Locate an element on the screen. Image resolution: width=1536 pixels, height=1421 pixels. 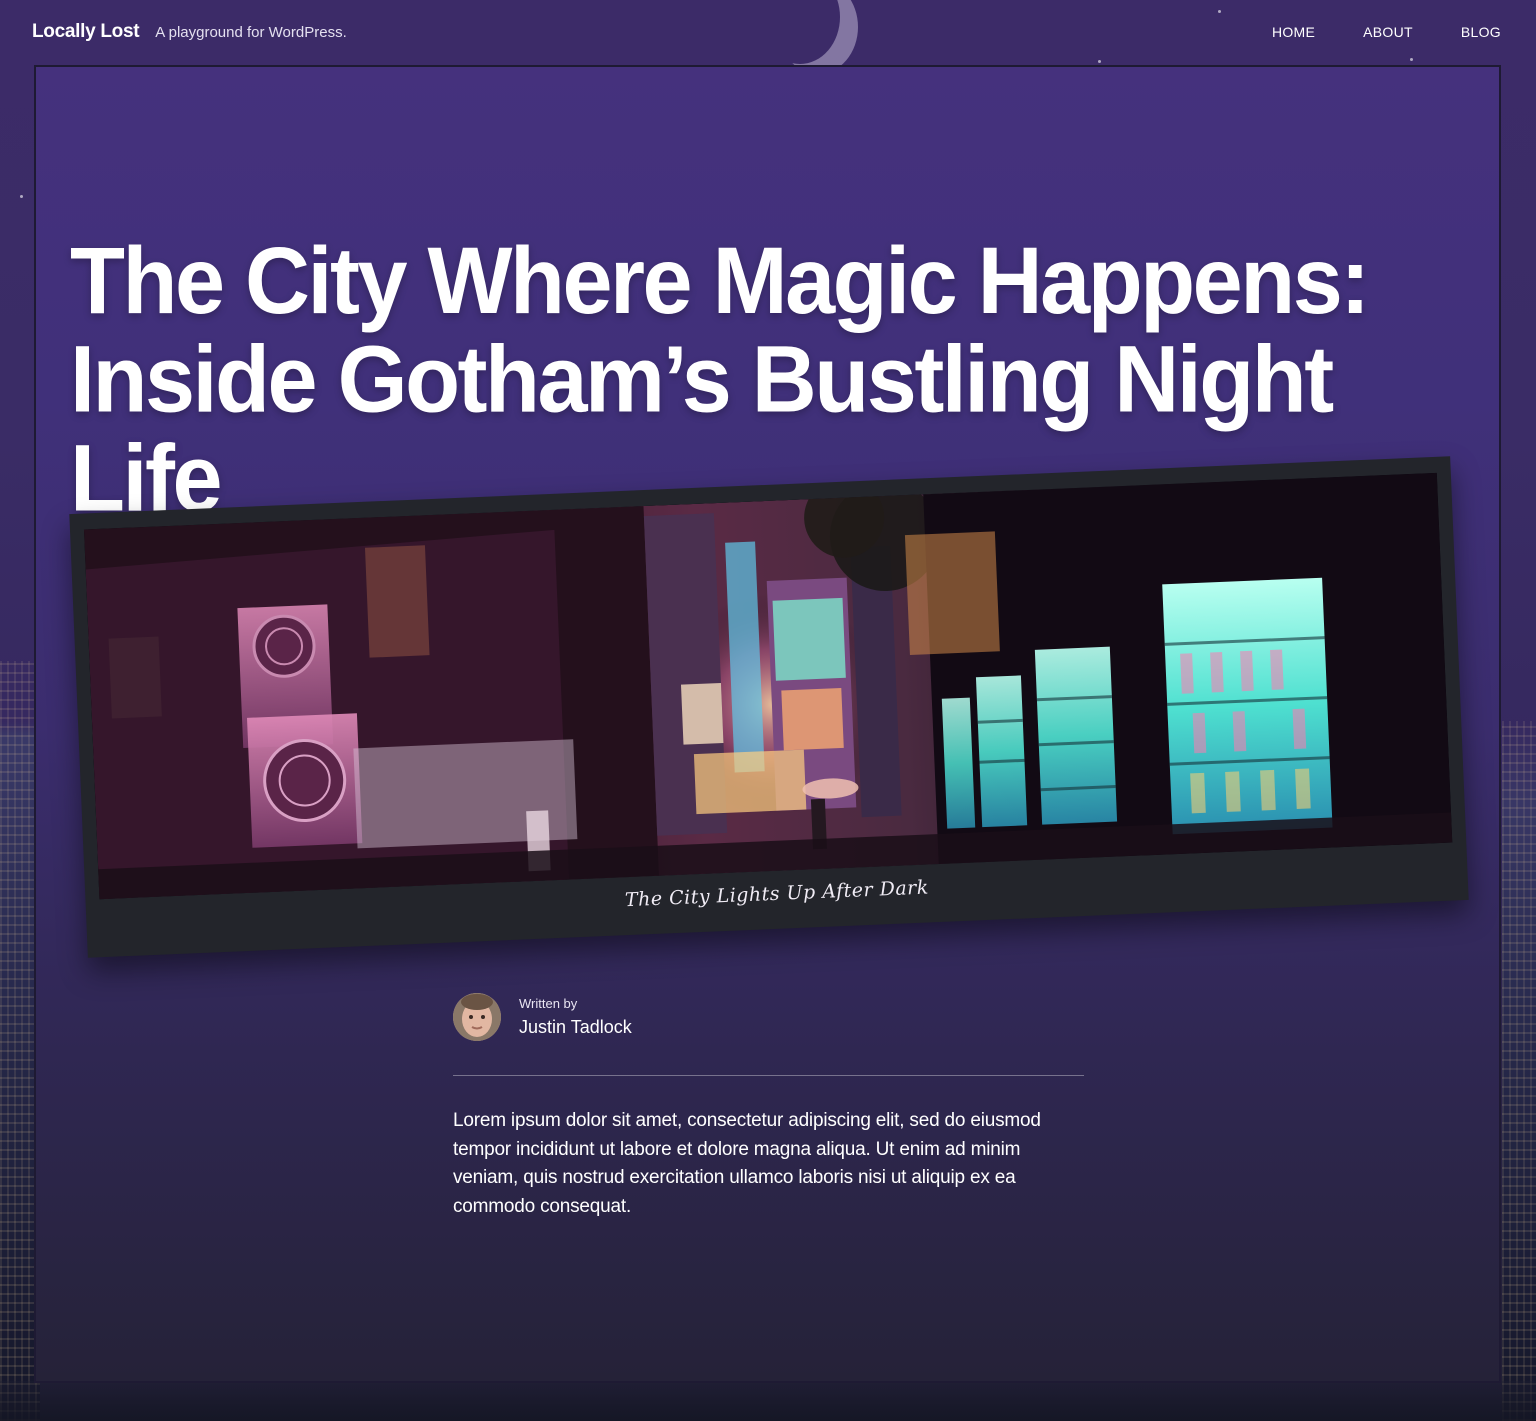
author-name-link: Justin Tadlock is located at coordinates (575, 1027).